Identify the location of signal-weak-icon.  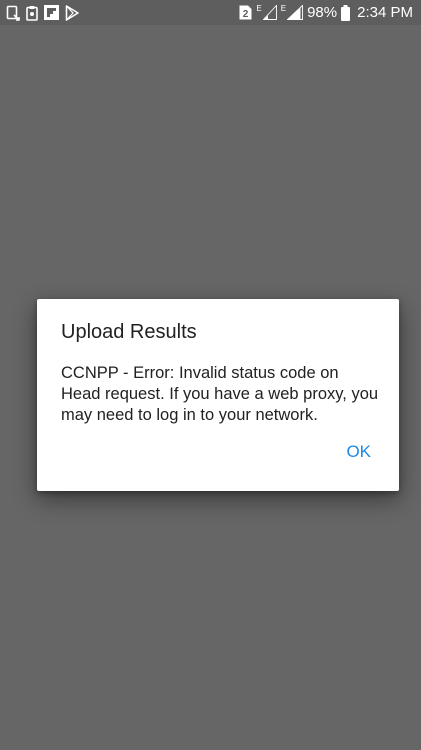
(269, 12).